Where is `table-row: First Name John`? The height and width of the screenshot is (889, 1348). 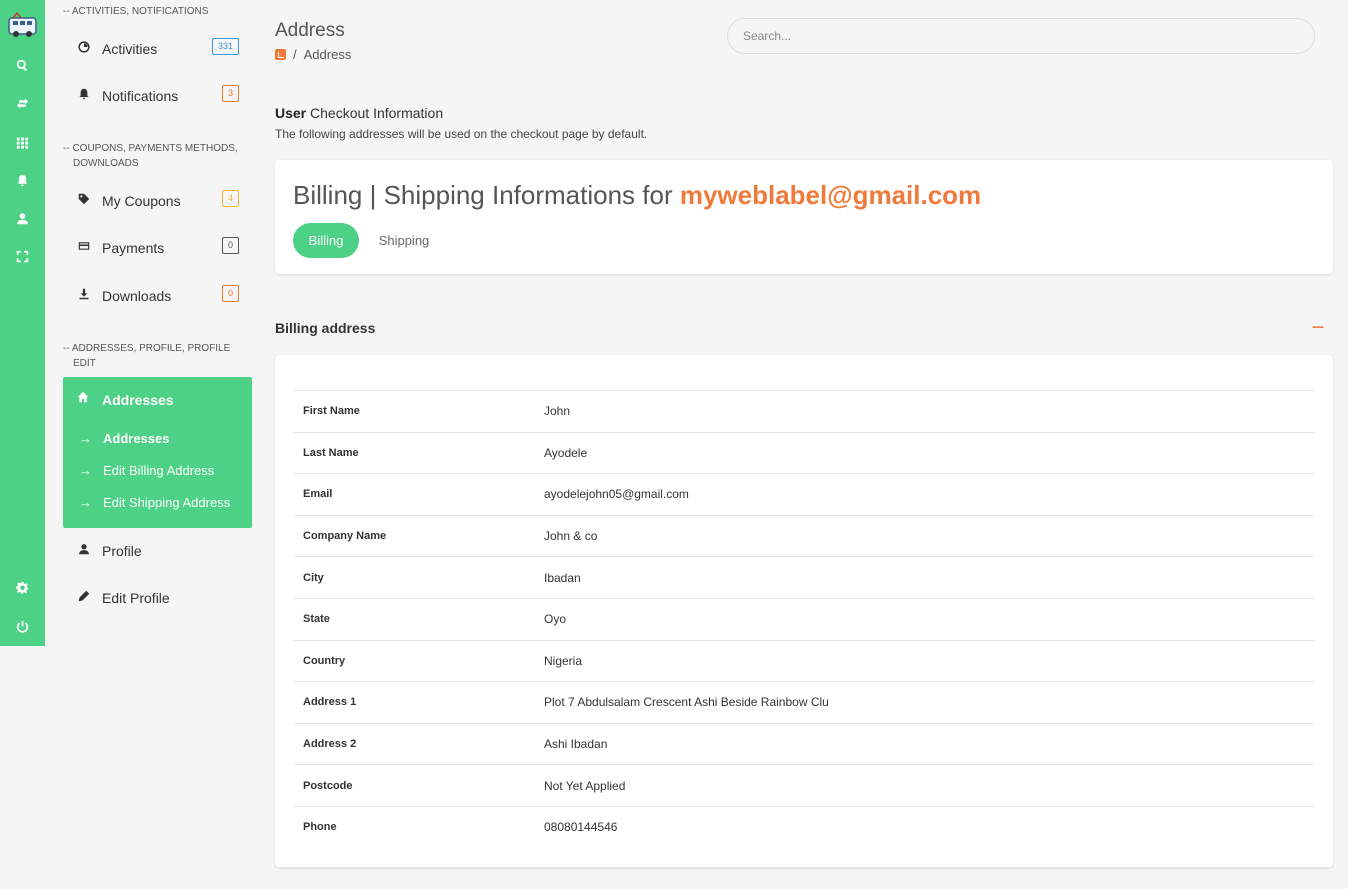 table-row: First Name John is located at coordinates (804, 411).